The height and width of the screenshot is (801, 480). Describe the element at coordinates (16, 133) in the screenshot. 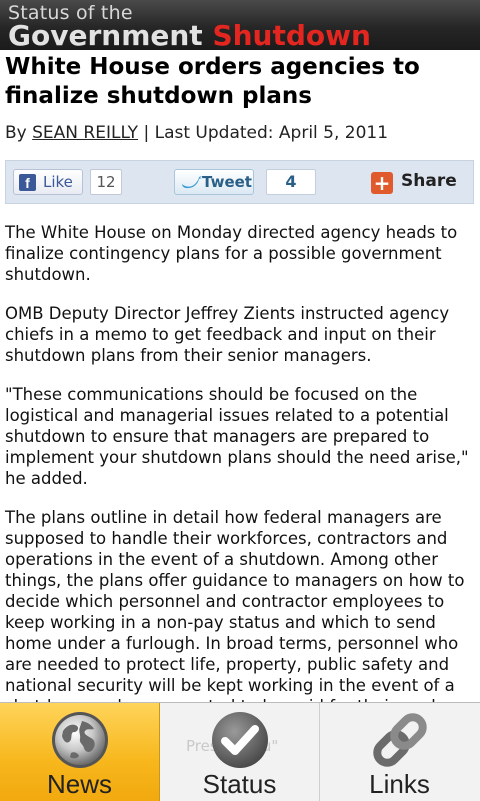

I see `byline-prefix: By` at that location.